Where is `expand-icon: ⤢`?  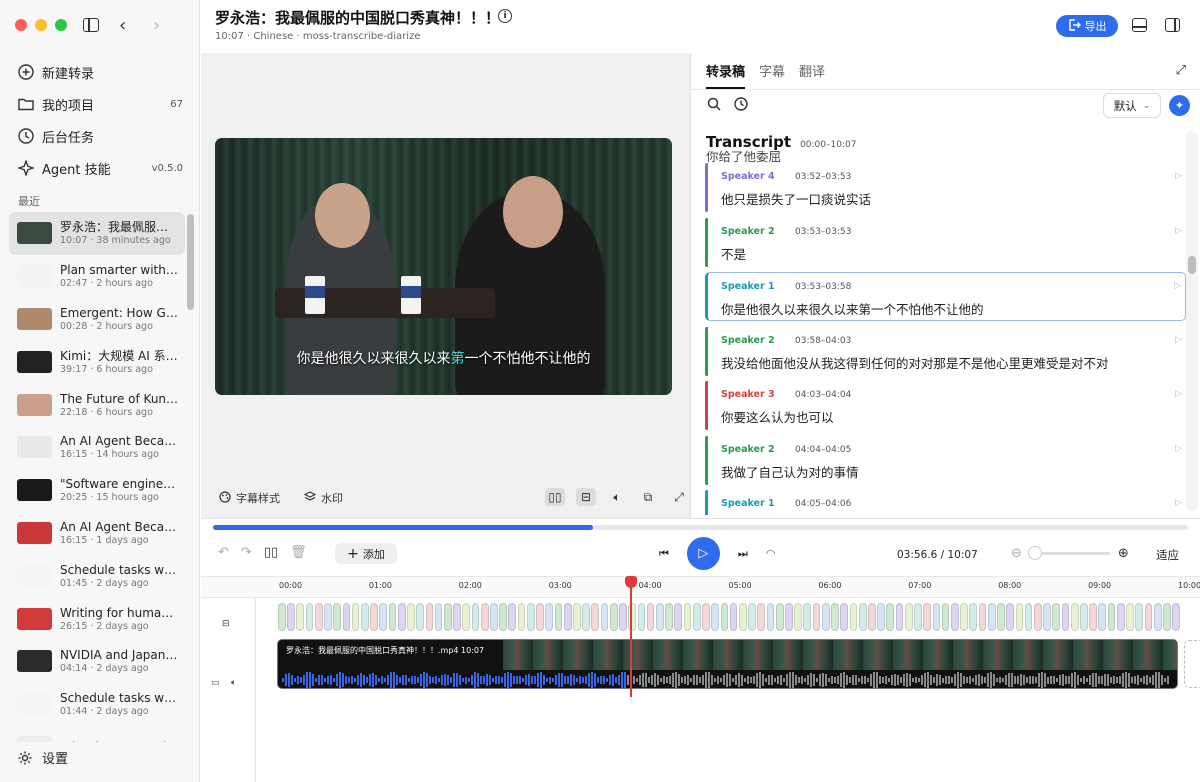
expand-icon: ⤢ is located at coordinates (1181, 70).